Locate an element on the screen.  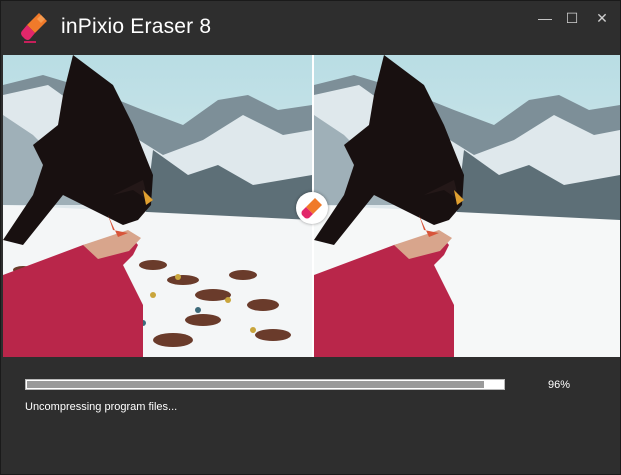
maximize-button: ☐ is located at coordinates (572, 18).